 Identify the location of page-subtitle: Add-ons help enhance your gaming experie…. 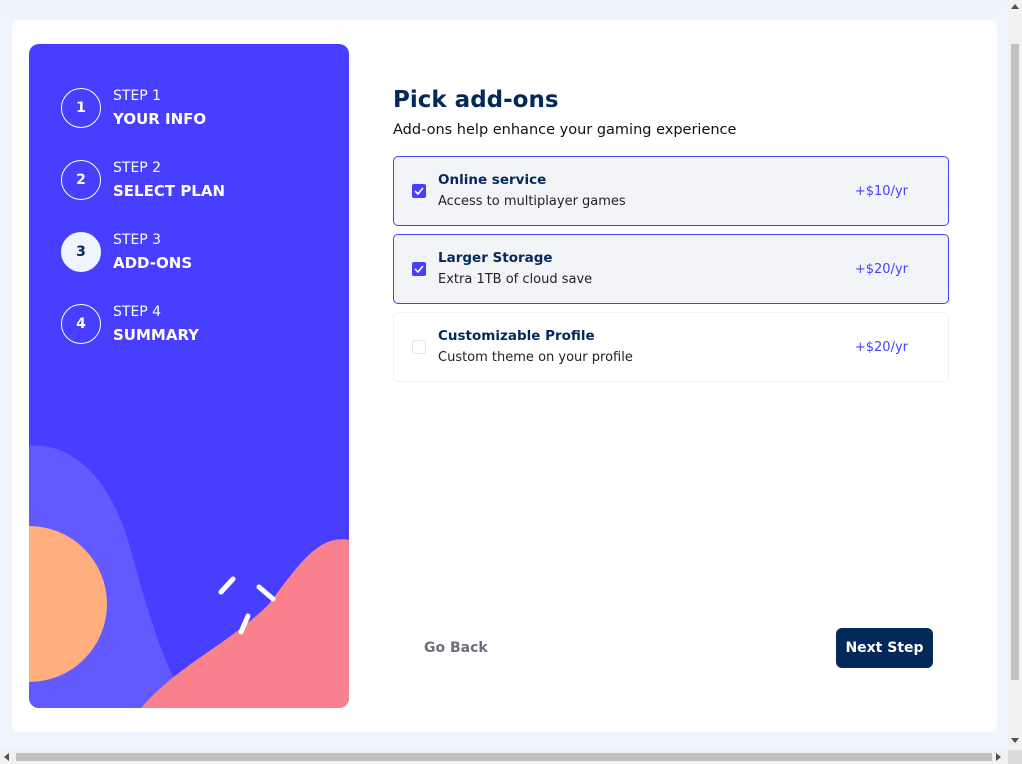
(565, 130).